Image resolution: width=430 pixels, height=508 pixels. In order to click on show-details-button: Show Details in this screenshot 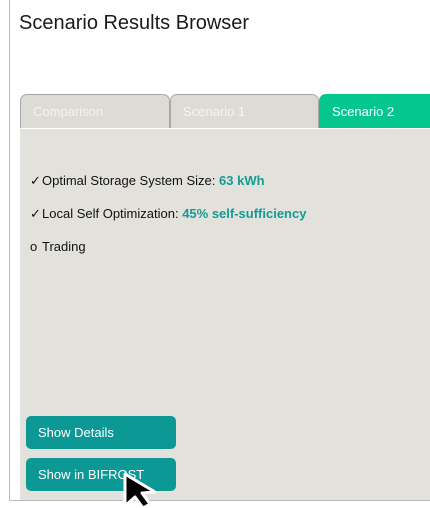, I will do `click(101, 432)`.